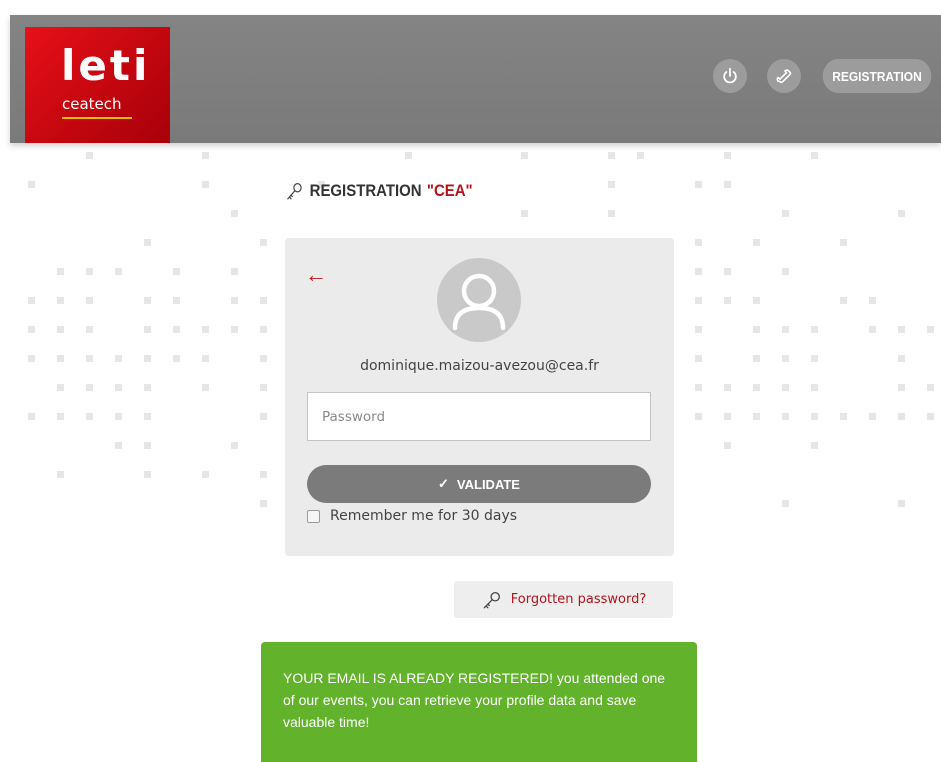 The width and height of the screenshot is (941, 762). Describe the element at coordinates (479, 416) in the screenshot. I see `password-input` at that location.